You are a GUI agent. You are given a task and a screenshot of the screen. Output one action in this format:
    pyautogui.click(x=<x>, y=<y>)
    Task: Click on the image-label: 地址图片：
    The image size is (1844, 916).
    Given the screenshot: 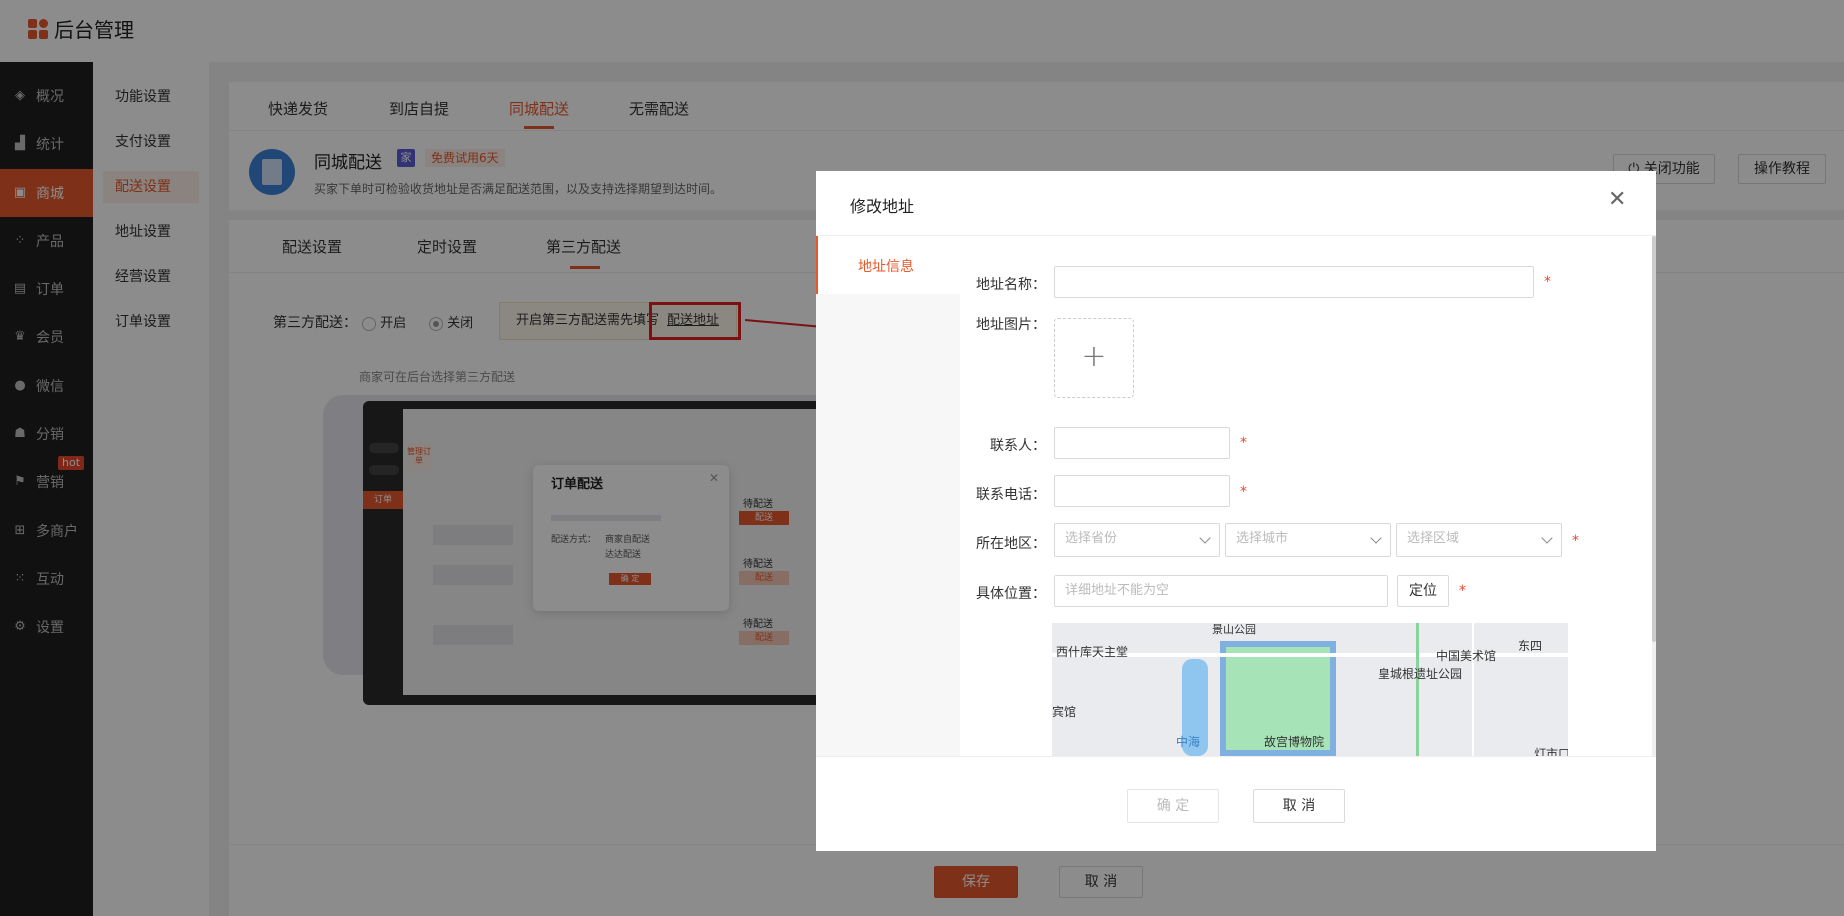 What is the action you would take?
    pyautogui.click(x=1011, y=325)
    